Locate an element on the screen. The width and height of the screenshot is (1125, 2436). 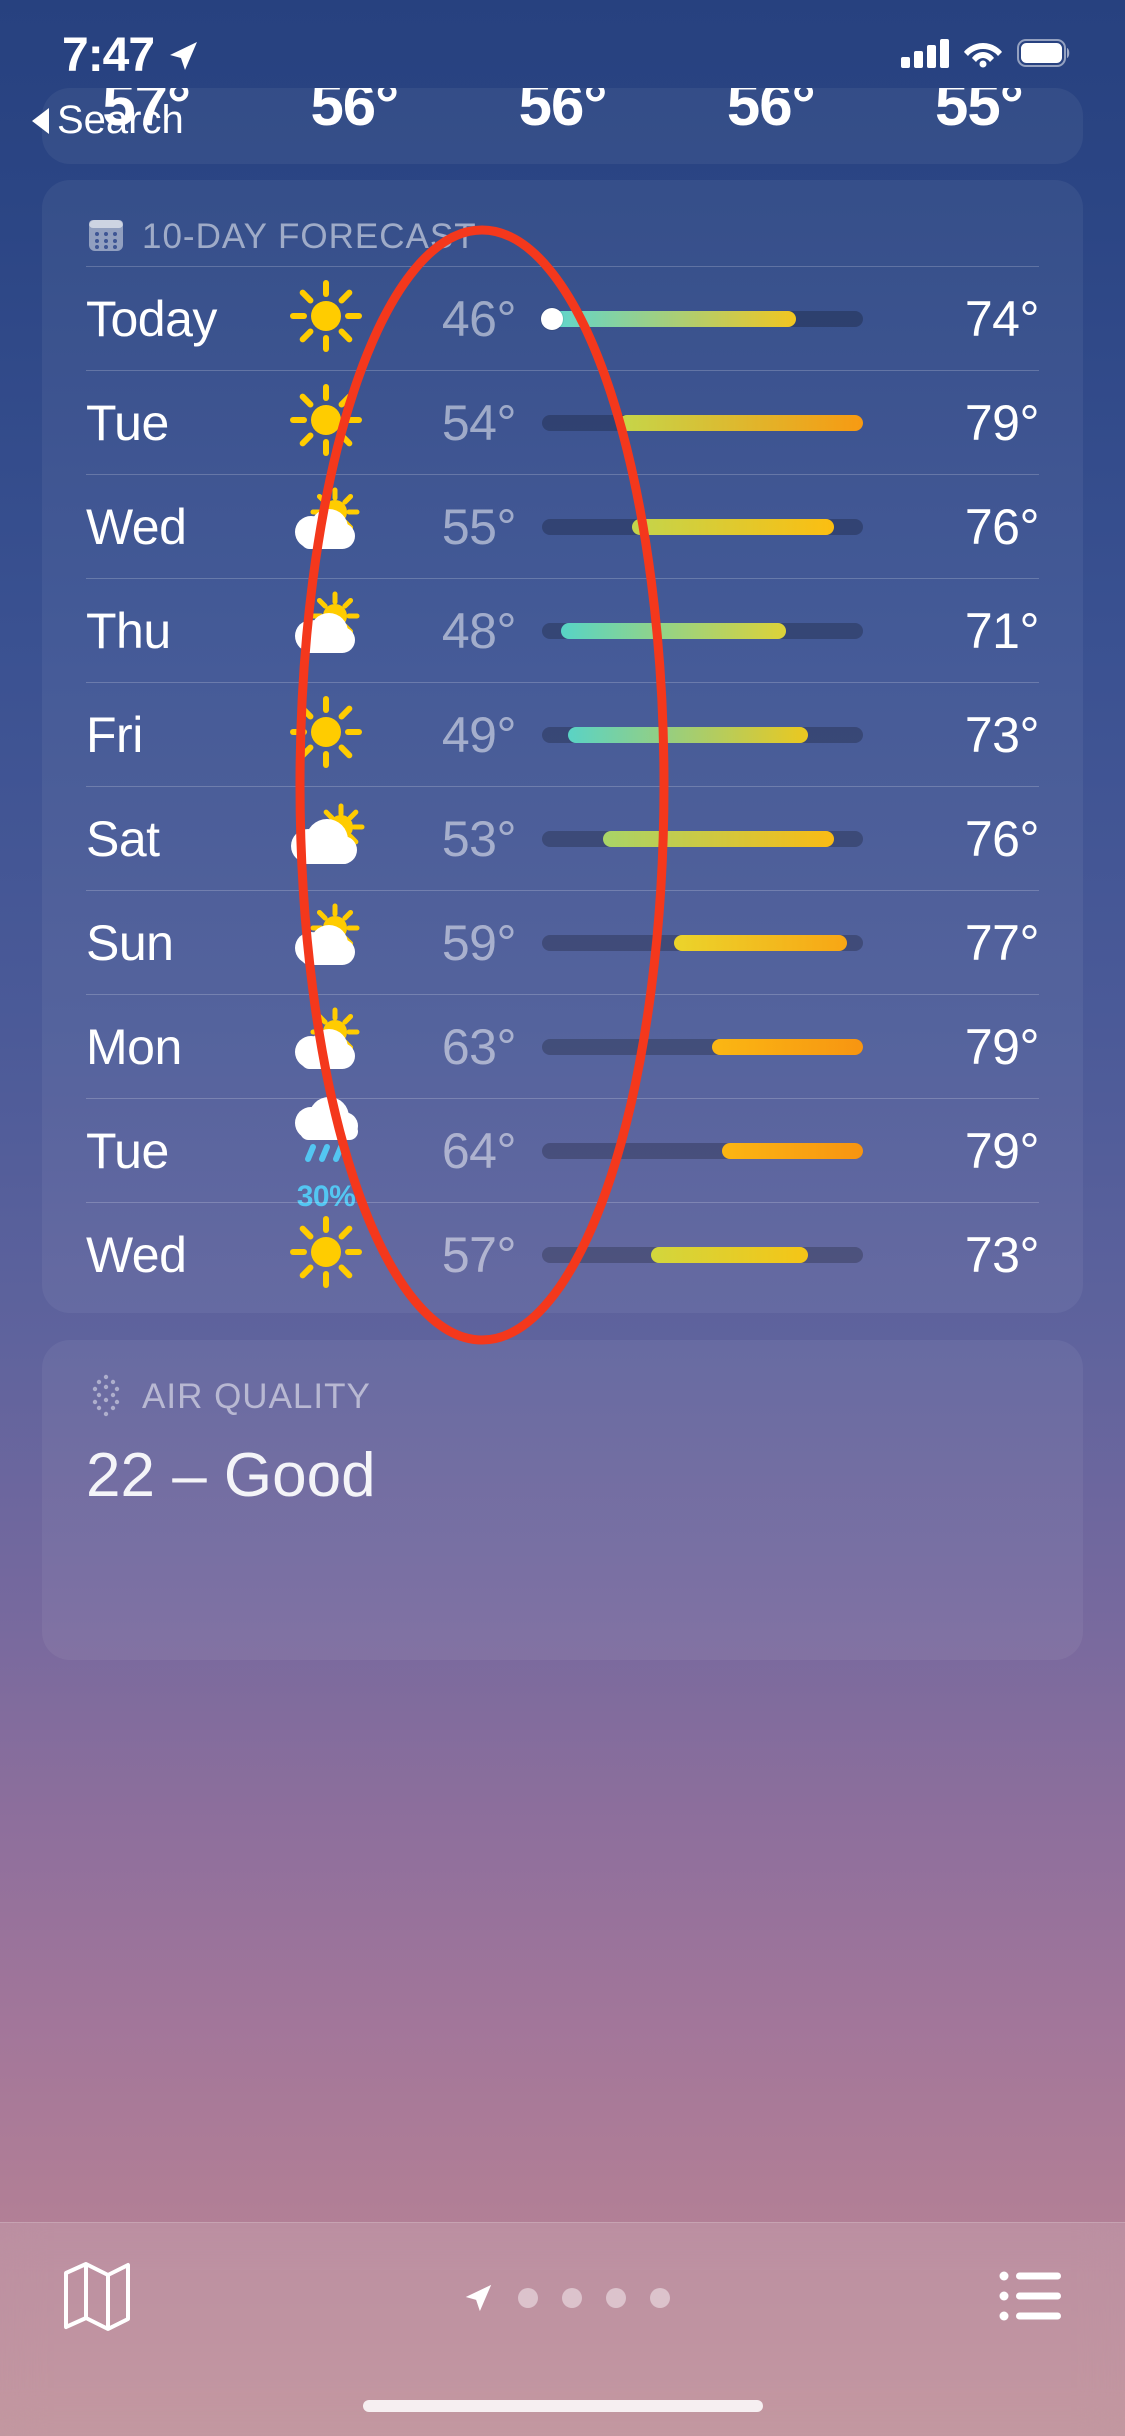
forecast-low-temp: 49° is located at coordinates (479, 734).